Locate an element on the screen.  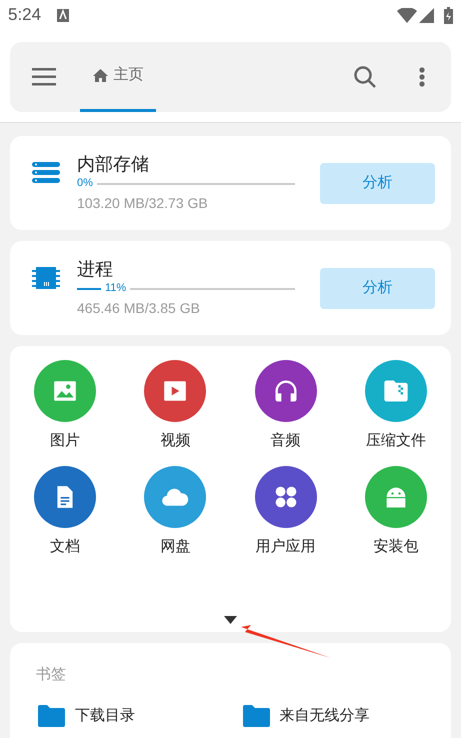
chip-icon is located at coordinates (46, 278).